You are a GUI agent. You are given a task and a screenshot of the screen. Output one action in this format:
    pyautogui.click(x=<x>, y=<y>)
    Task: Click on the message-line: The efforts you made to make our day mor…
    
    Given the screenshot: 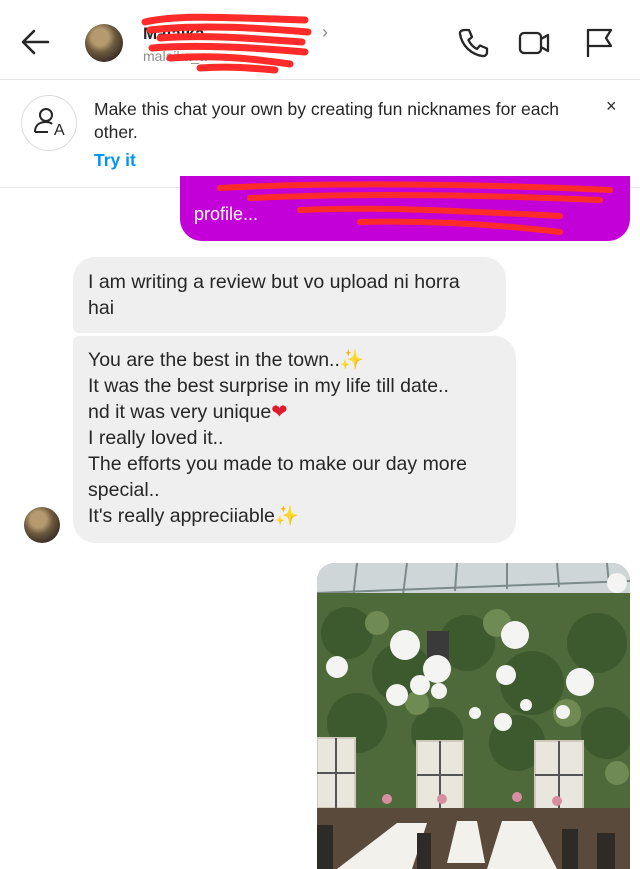 What is the action you would take?
    pyautogui.click(x=277, y=464)
    